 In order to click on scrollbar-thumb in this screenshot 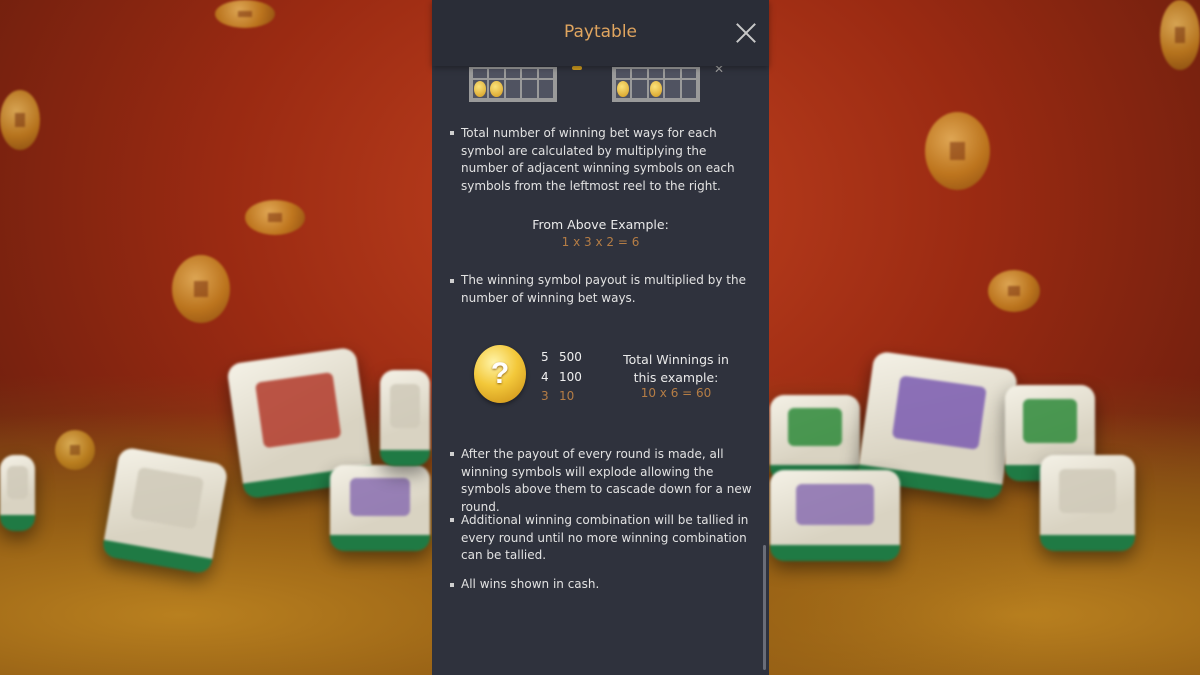, I will do `click(764, 607)`.